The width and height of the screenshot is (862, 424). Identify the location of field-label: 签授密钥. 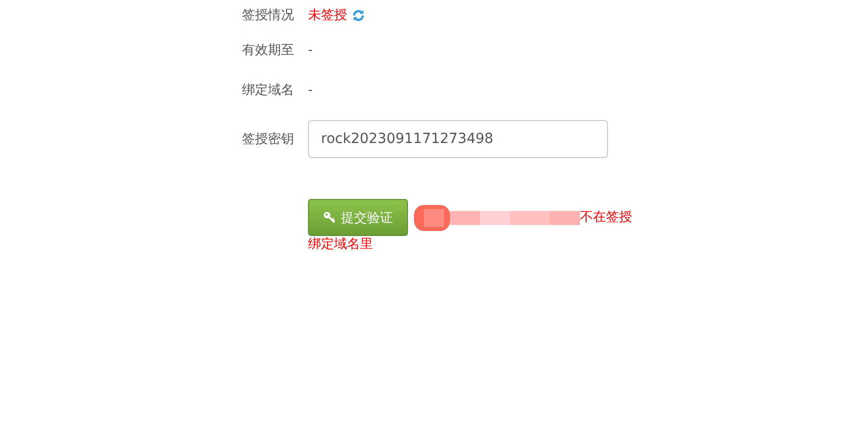
(267, 139).